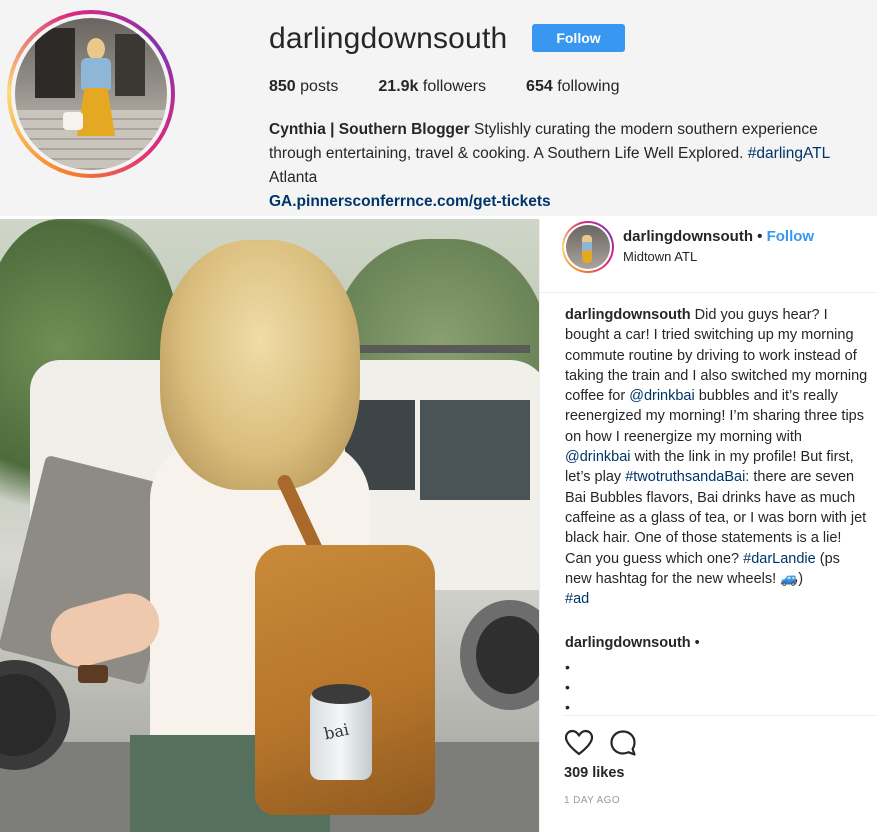 The image size is (877, 832). Describe the element at coordinates (623, 743) in the screenshot. I see `comment-icon` at that location.